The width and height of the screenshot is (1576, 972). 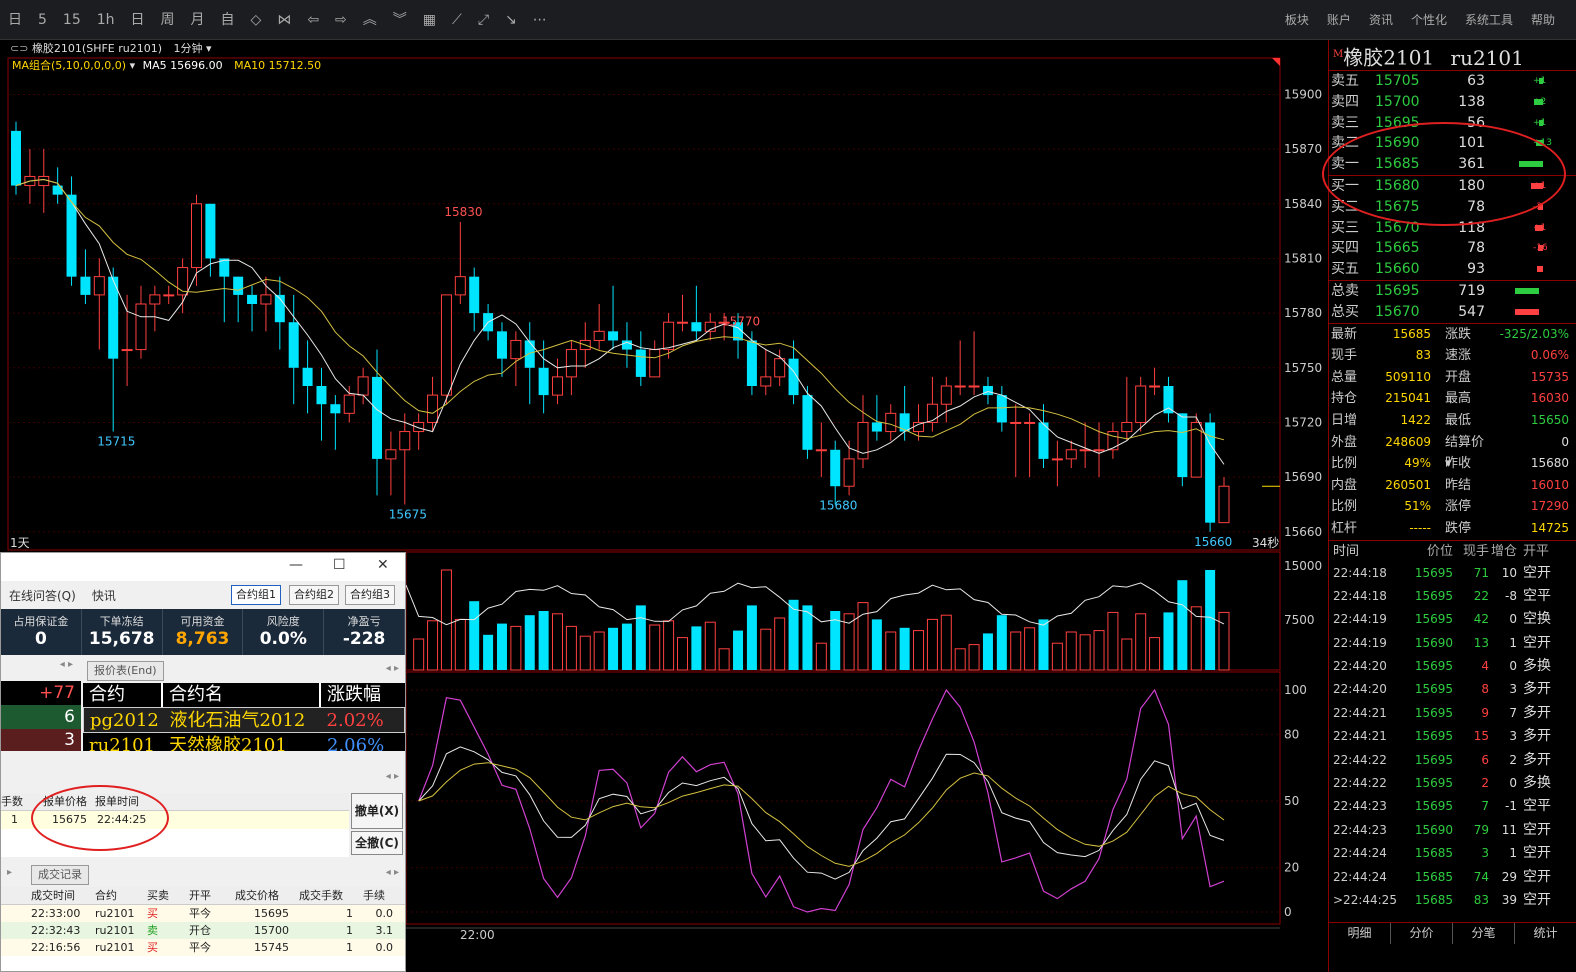 What do you see at coordinates (296, 565) in the screenshot?
I see `minimize-icon: —` at bounding box center [296, 565].